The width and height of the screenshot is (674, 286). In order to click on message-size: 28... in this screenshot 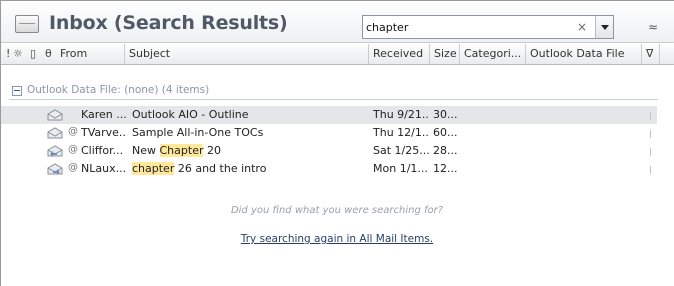, I will do `click(445, 150)`.